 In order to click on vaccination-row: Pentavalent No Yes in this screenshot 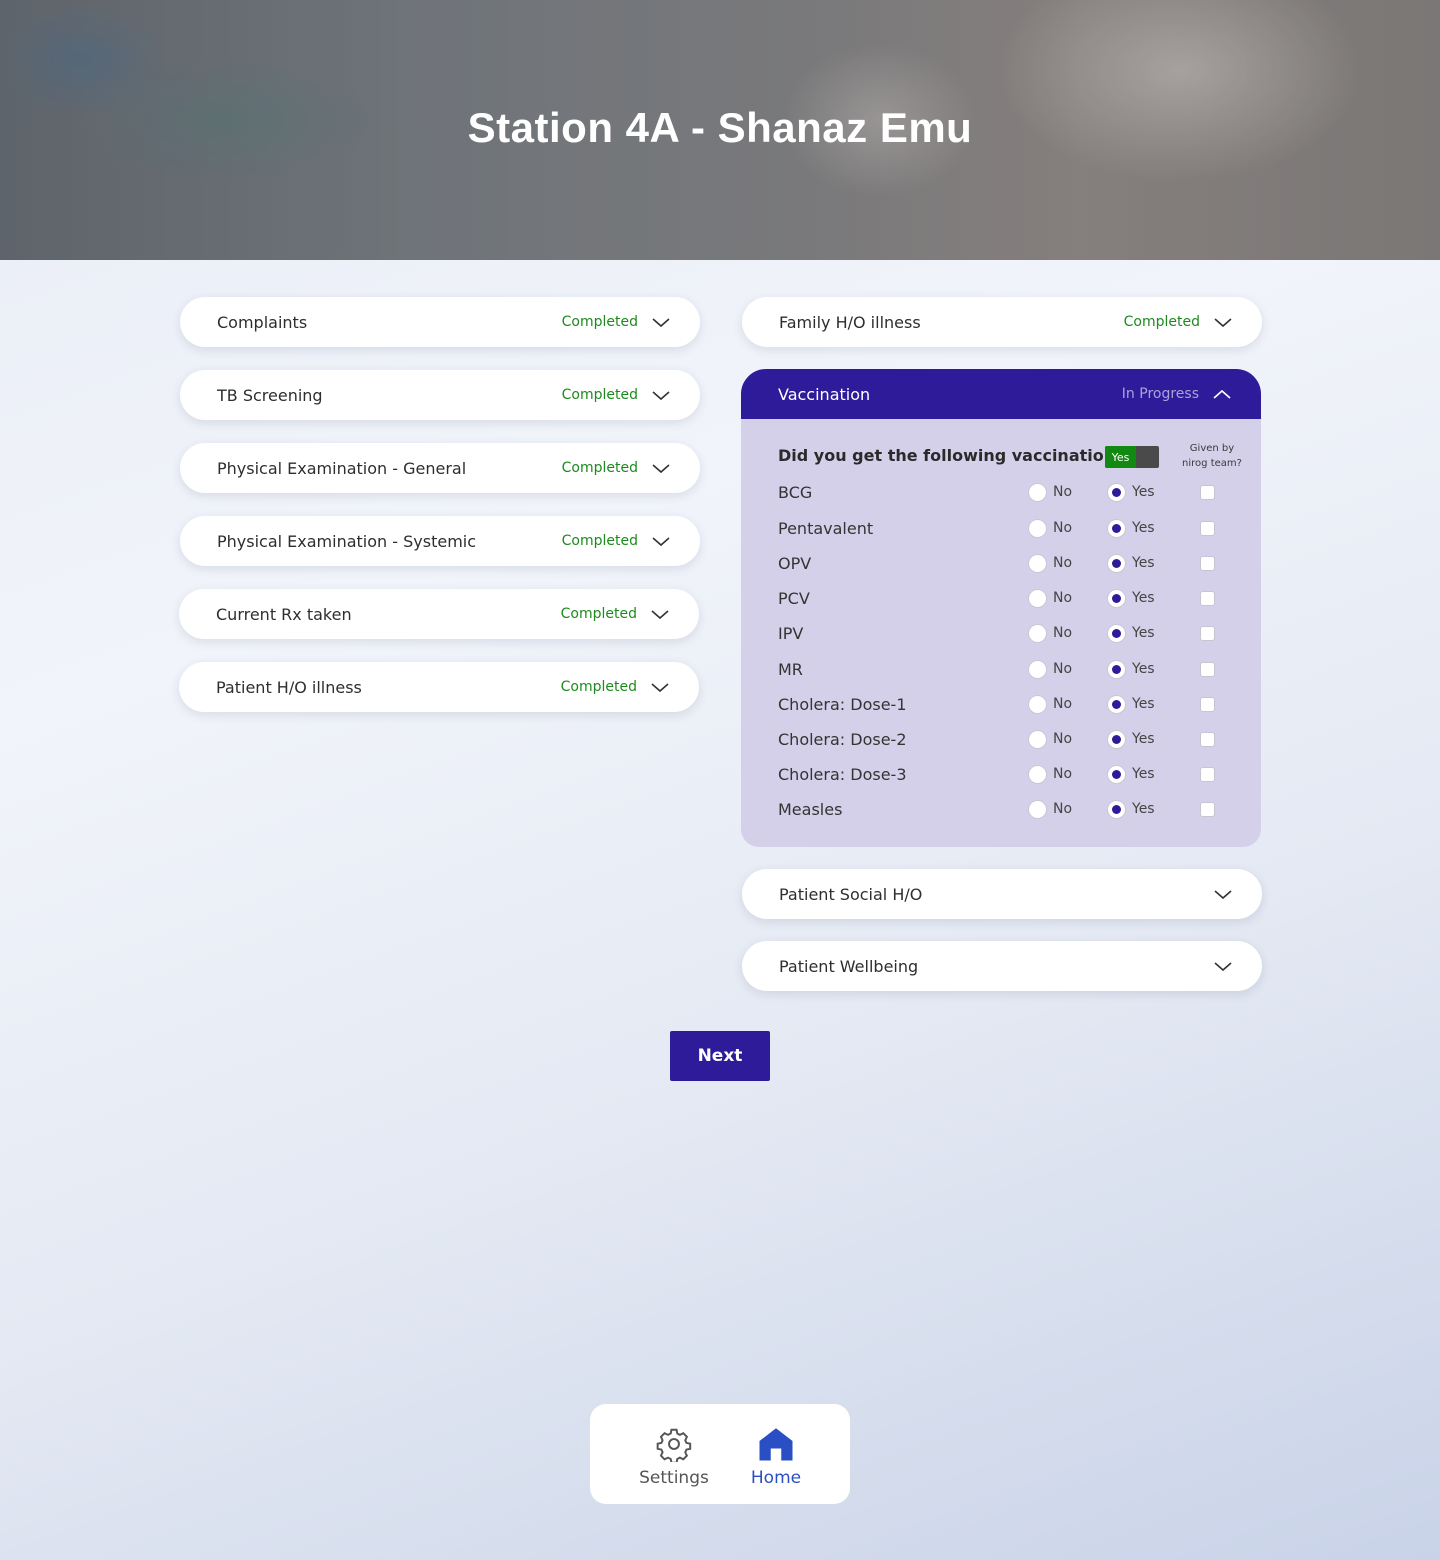, I will do `click(1013, 529)`.